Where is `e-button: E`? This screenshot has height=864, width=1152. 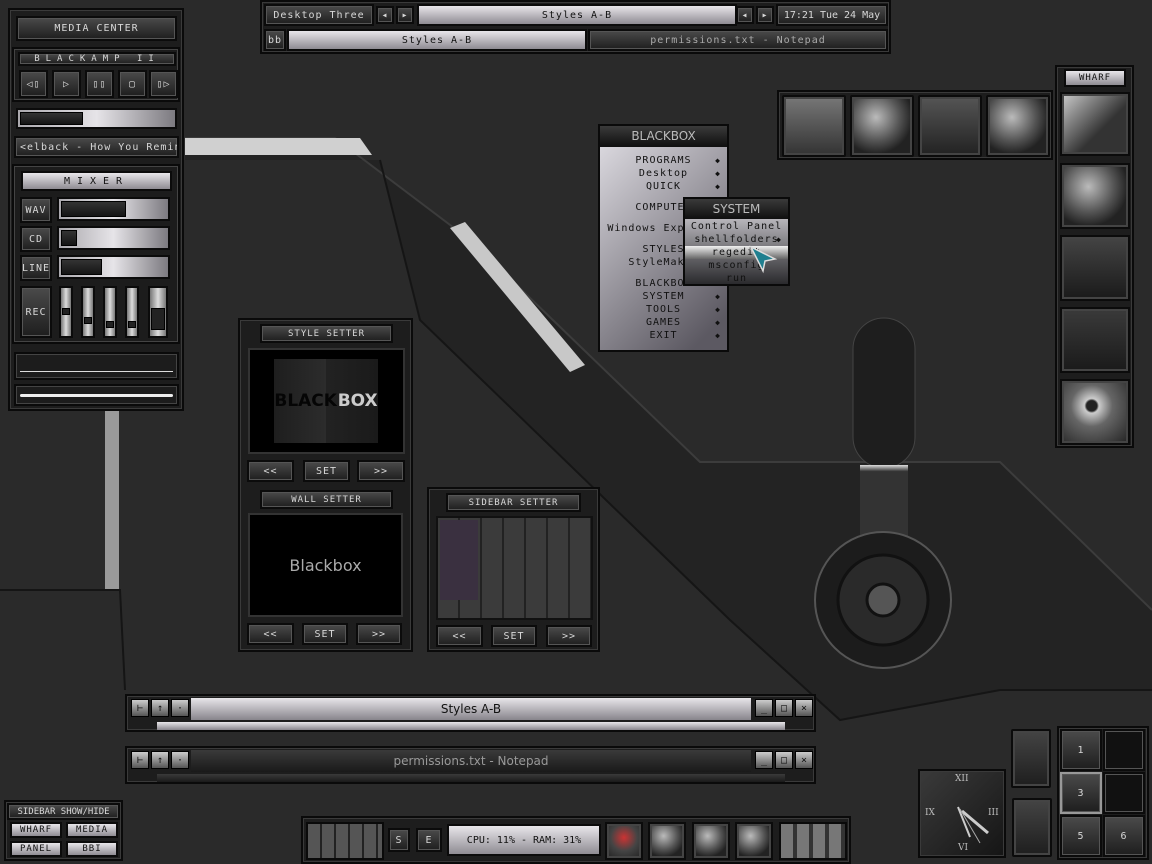 e-button: E is located at coordinates (429, 840).